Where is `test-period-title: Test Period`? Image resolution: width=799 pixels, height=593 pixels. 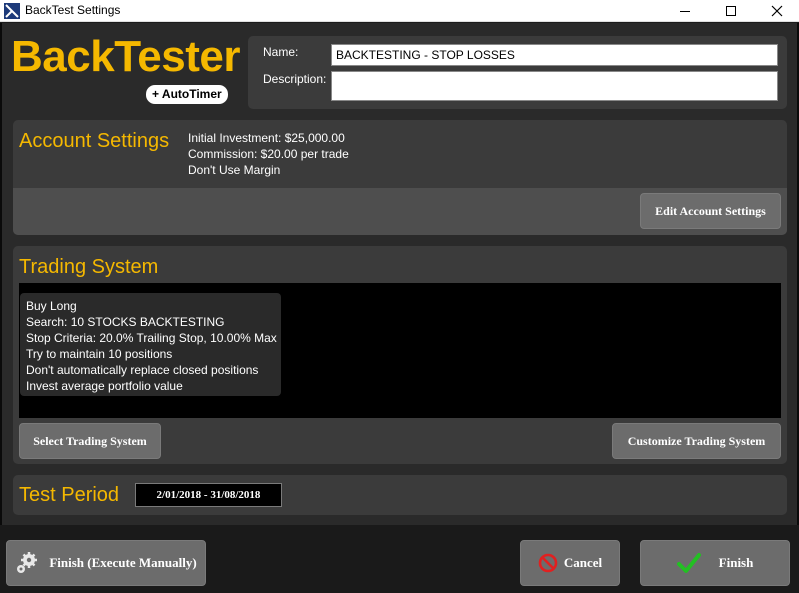 test-period-title: Test Period is located at coordinates (69, 495).